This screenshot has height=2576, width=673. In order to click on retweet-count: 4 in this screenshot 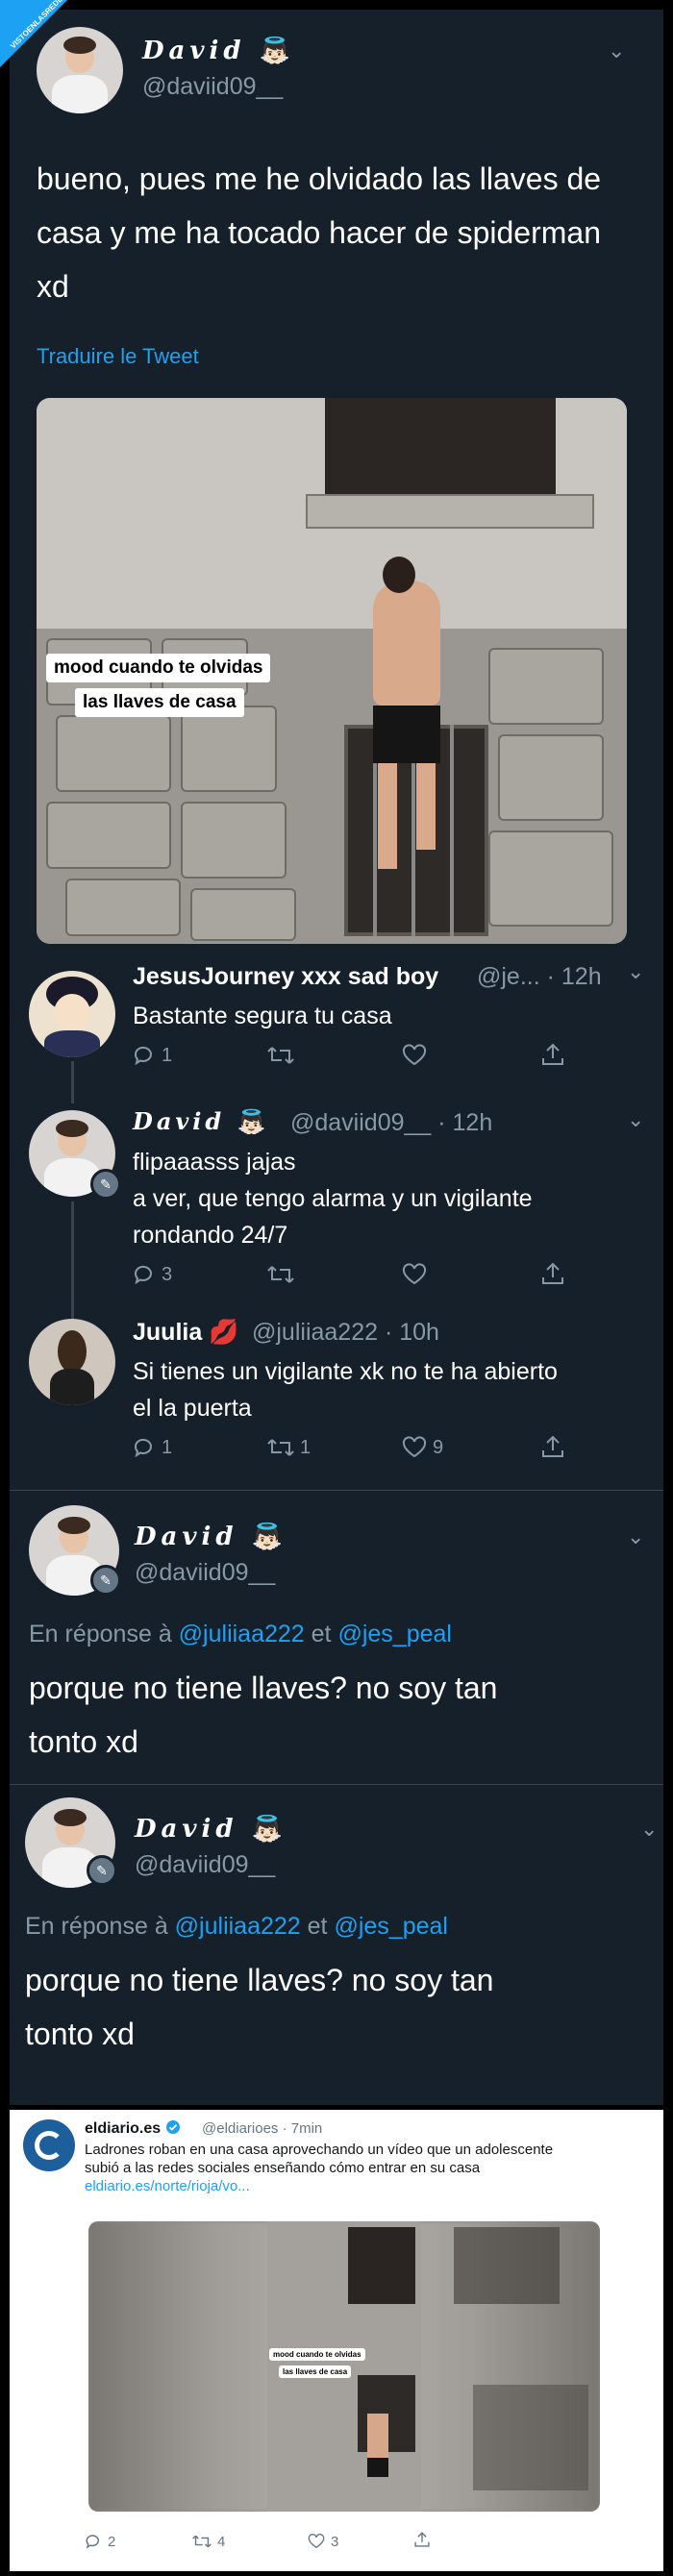, I will do `click(221, 2542)`.